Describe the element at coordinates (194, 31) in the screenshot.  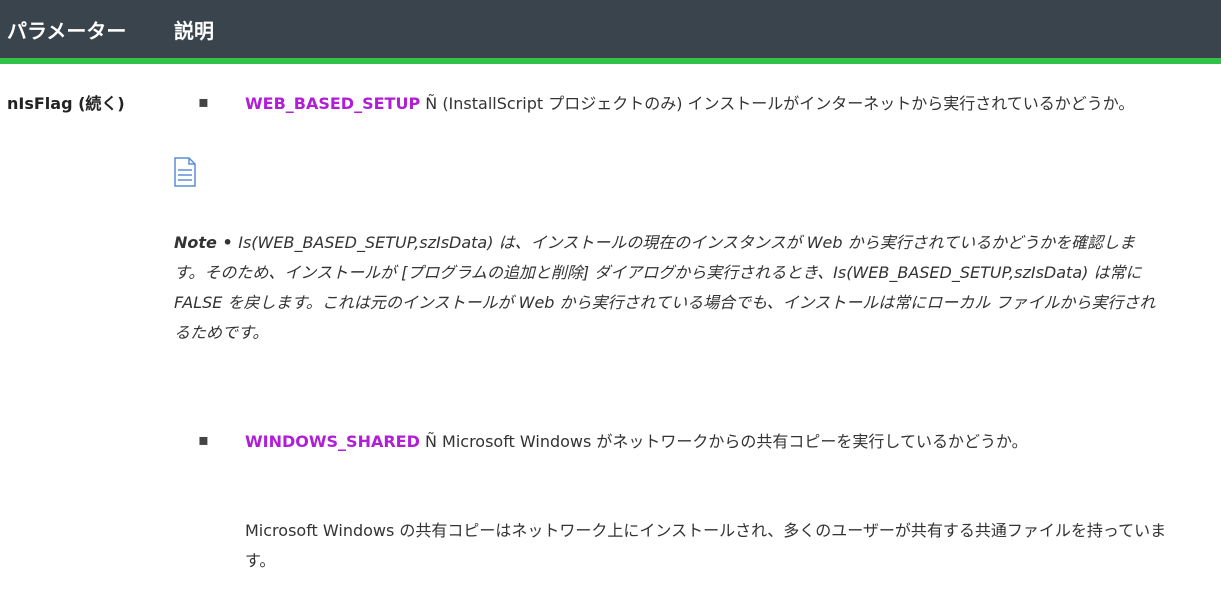
I see `header-description: 説明` at that location.